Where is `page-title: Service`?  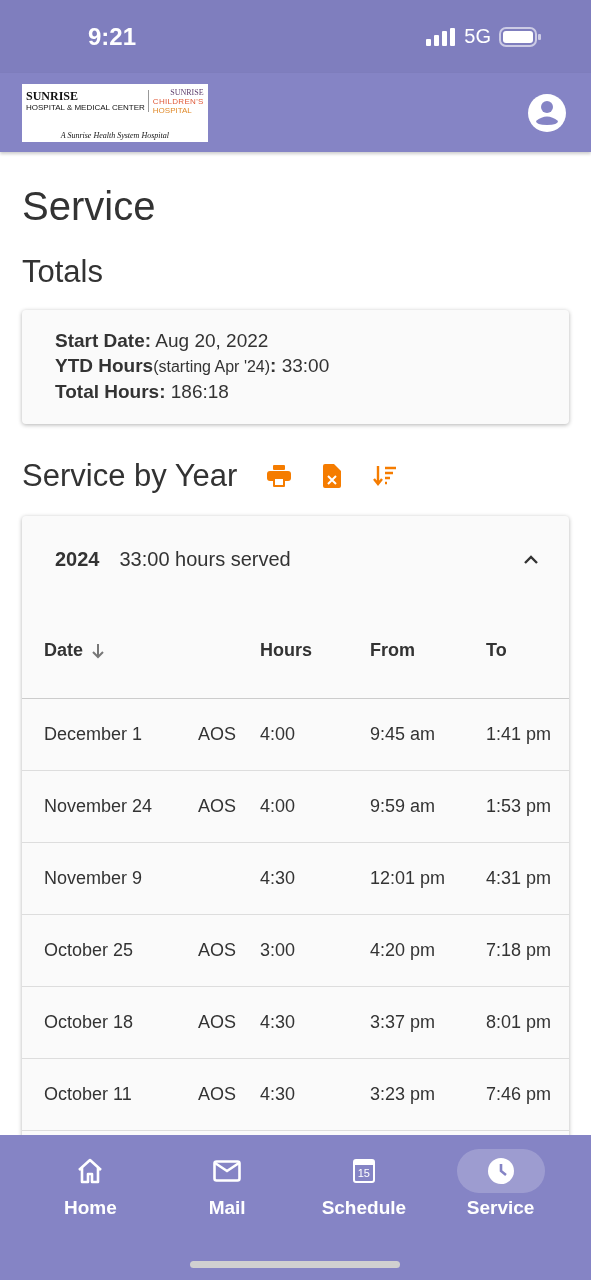
page-title: Service is located at coordinates (89, 206).